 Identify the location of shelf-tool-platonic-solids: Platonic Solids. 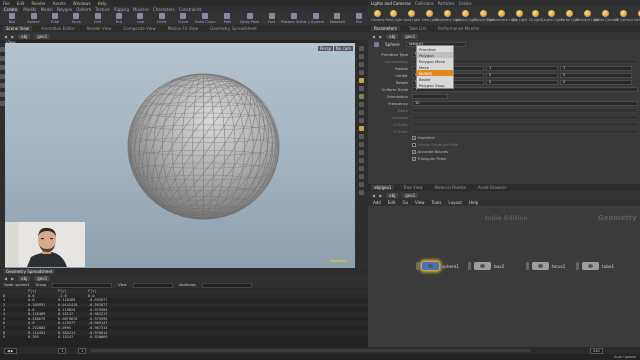
(294, 18).